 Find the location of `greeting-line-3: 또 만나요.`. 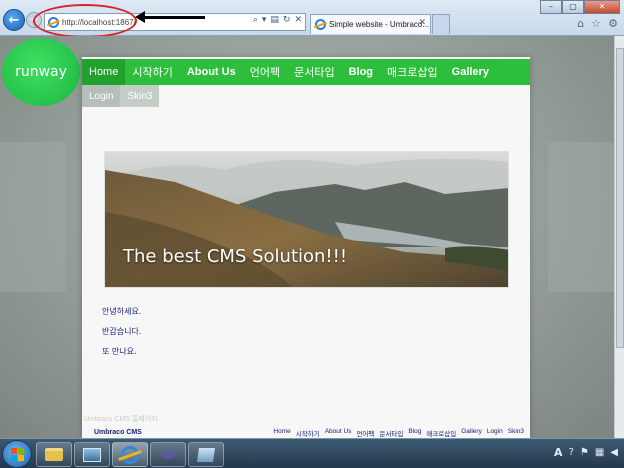

greeting-line-3: 또 만나요. is located at coordinates (119, 351).